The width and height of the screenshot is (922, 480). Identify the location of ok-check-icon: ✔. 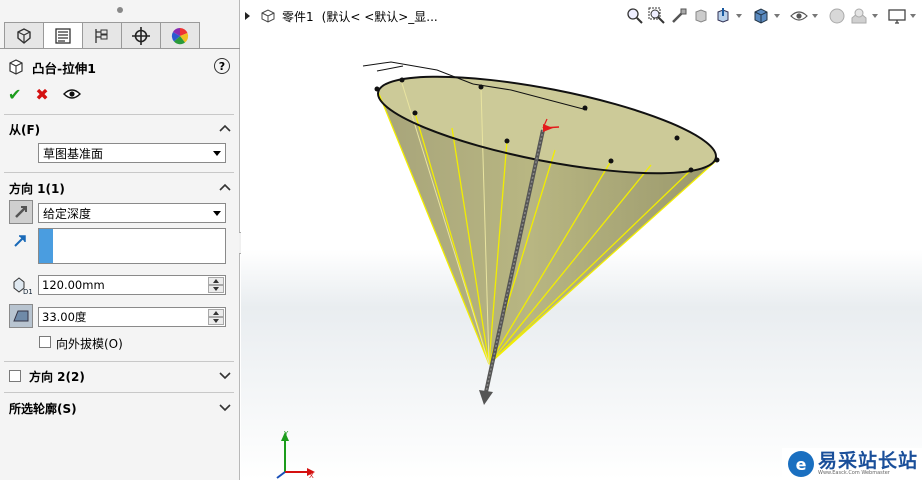
(14, 94).